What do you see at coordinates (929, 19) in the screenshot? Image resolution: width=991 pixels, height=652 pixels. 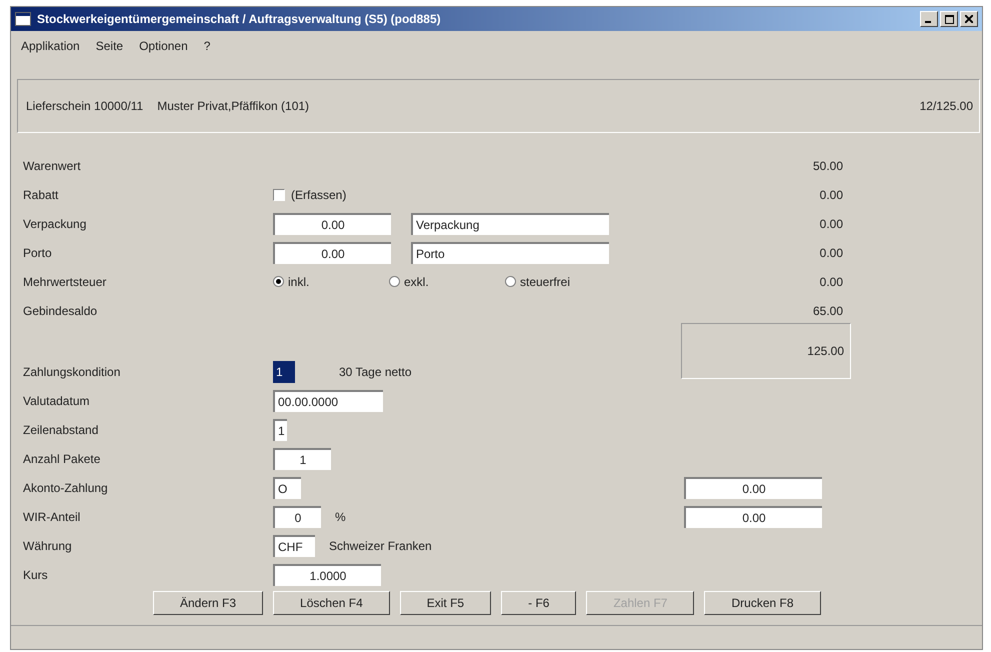 I see `minimize-button` at bounding box center [929, 19].